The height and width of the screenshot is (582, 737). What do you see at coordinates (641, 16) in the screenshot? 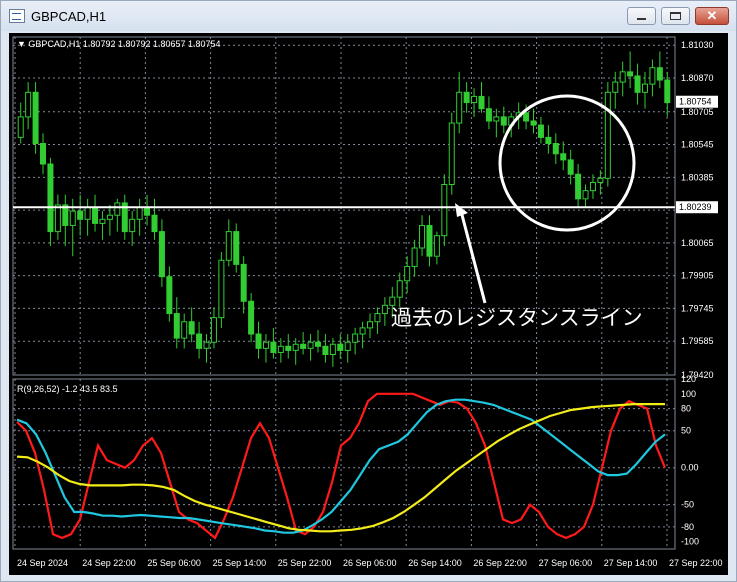
I see `minimize-button` at bounding box center [641, 16].